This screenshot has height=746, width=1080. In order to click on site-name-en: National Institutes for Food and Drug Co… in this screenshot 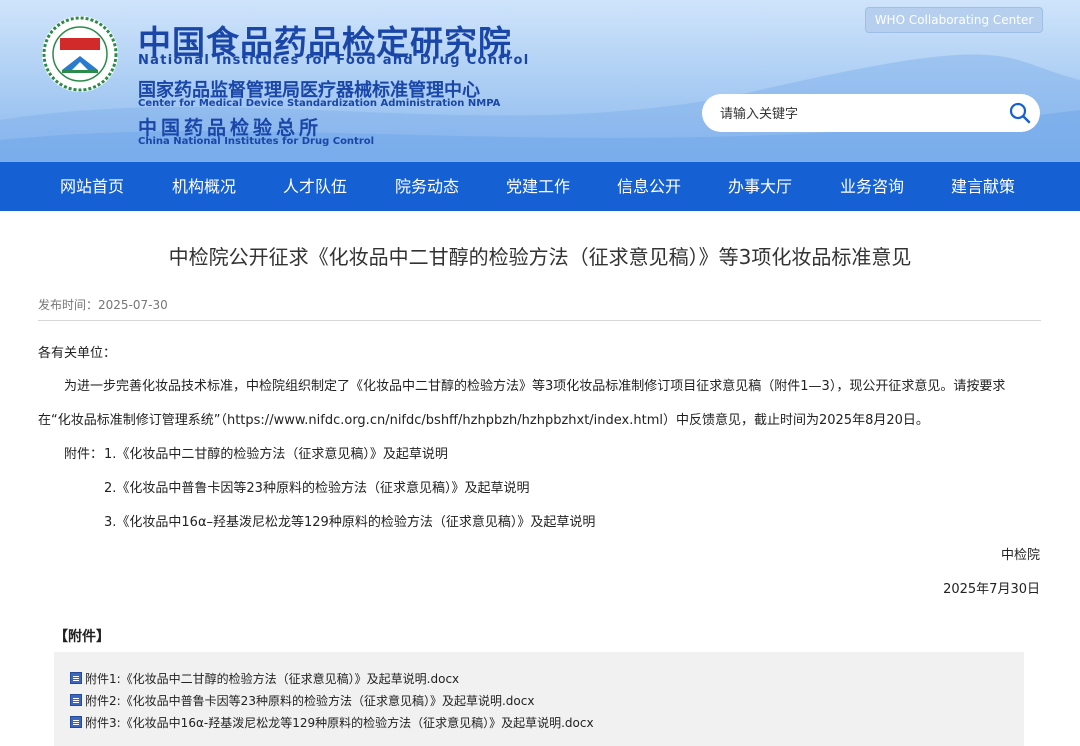, I will do `click(334, 60)`.